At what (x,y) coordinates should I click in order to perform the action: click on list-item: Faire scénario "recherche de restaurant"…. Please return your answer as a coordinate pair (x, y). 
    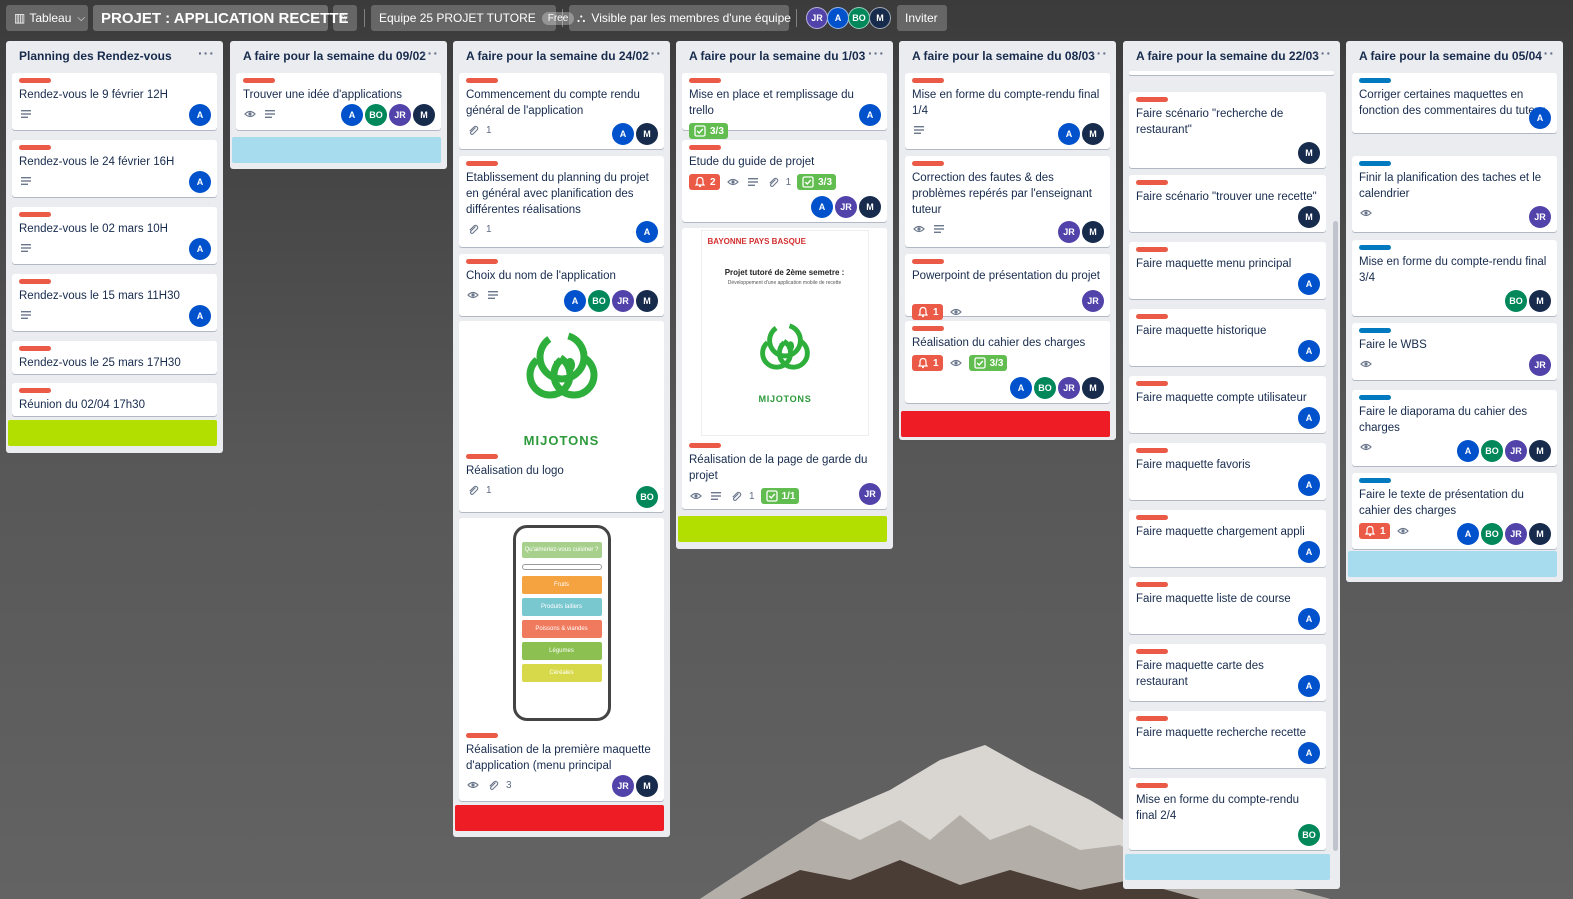
    Looking at the image, I should click on (1227, 130).